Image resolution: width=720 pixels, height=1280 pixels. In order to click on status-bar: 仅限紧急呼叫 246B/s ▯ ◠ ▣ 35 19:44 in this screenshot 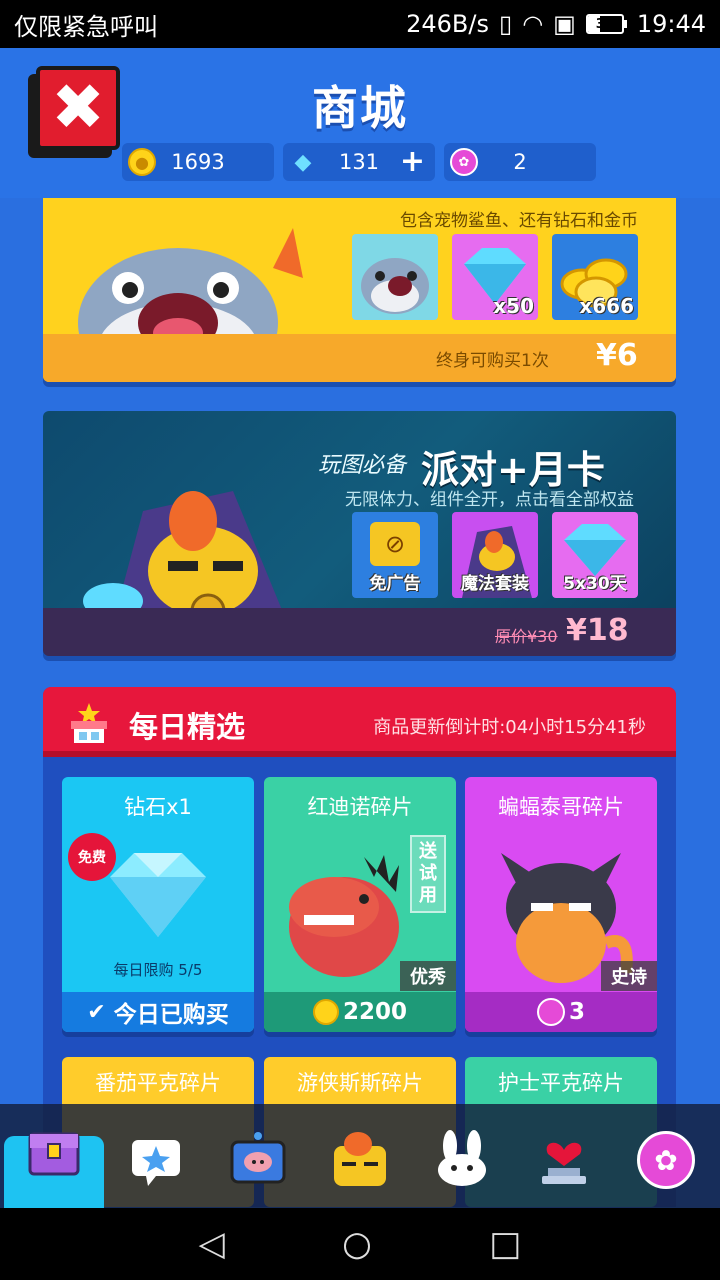, I will do `click(360, 24)`.